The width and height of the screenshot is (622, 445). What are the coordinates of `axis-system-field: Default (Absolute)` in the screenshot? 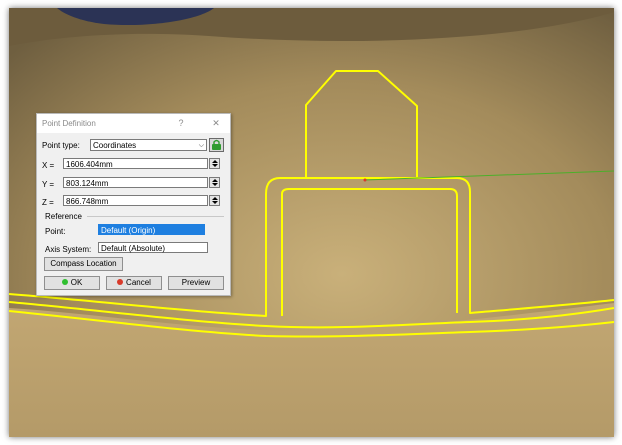 It's located at (153, 247).